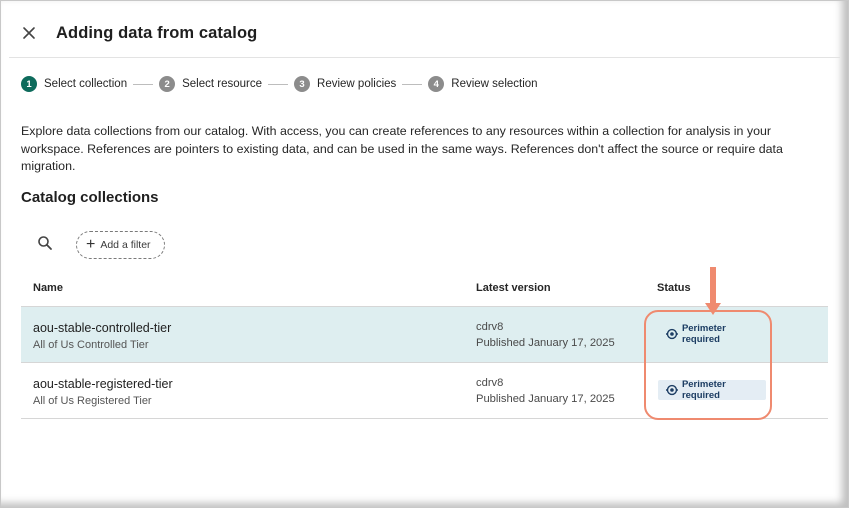  I want to click on close-icon, so click(29, 33).